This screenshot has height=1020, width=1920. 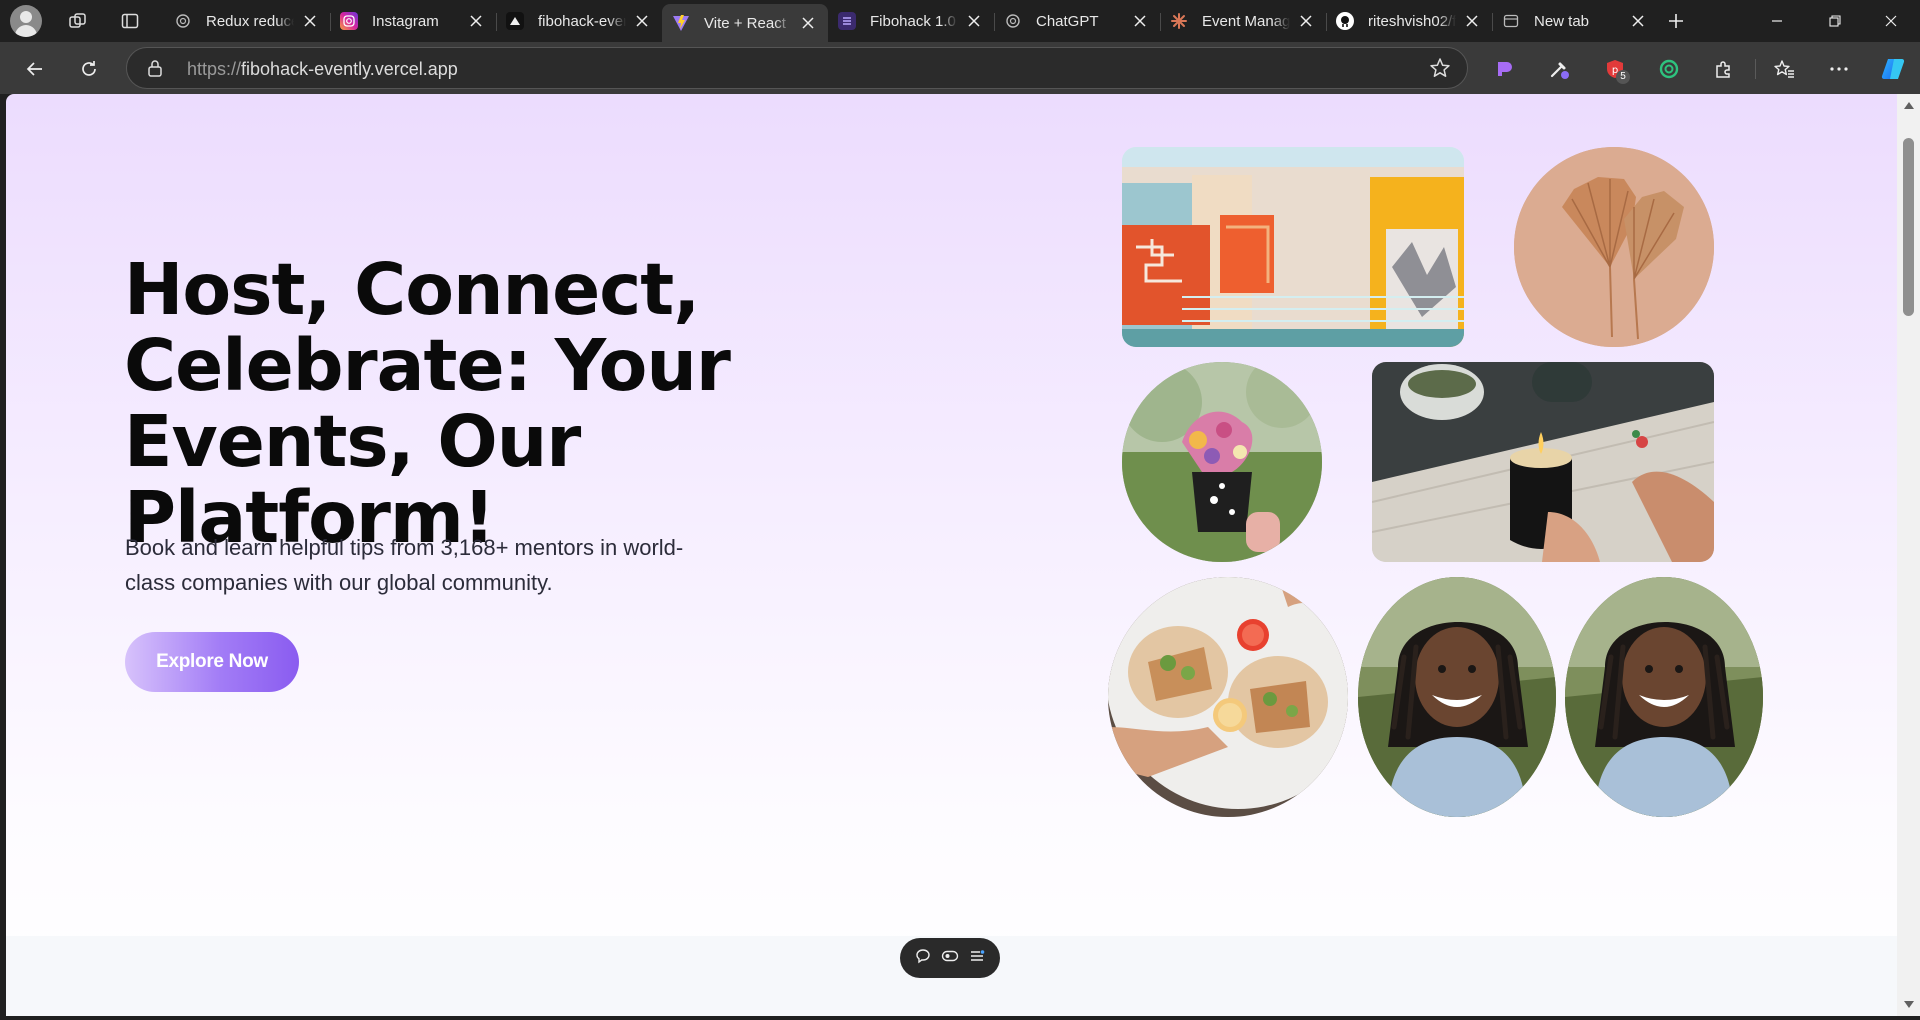 I want to click on address-url: https://fibohack-evently.vercel.app, so click(x=322, y=69).